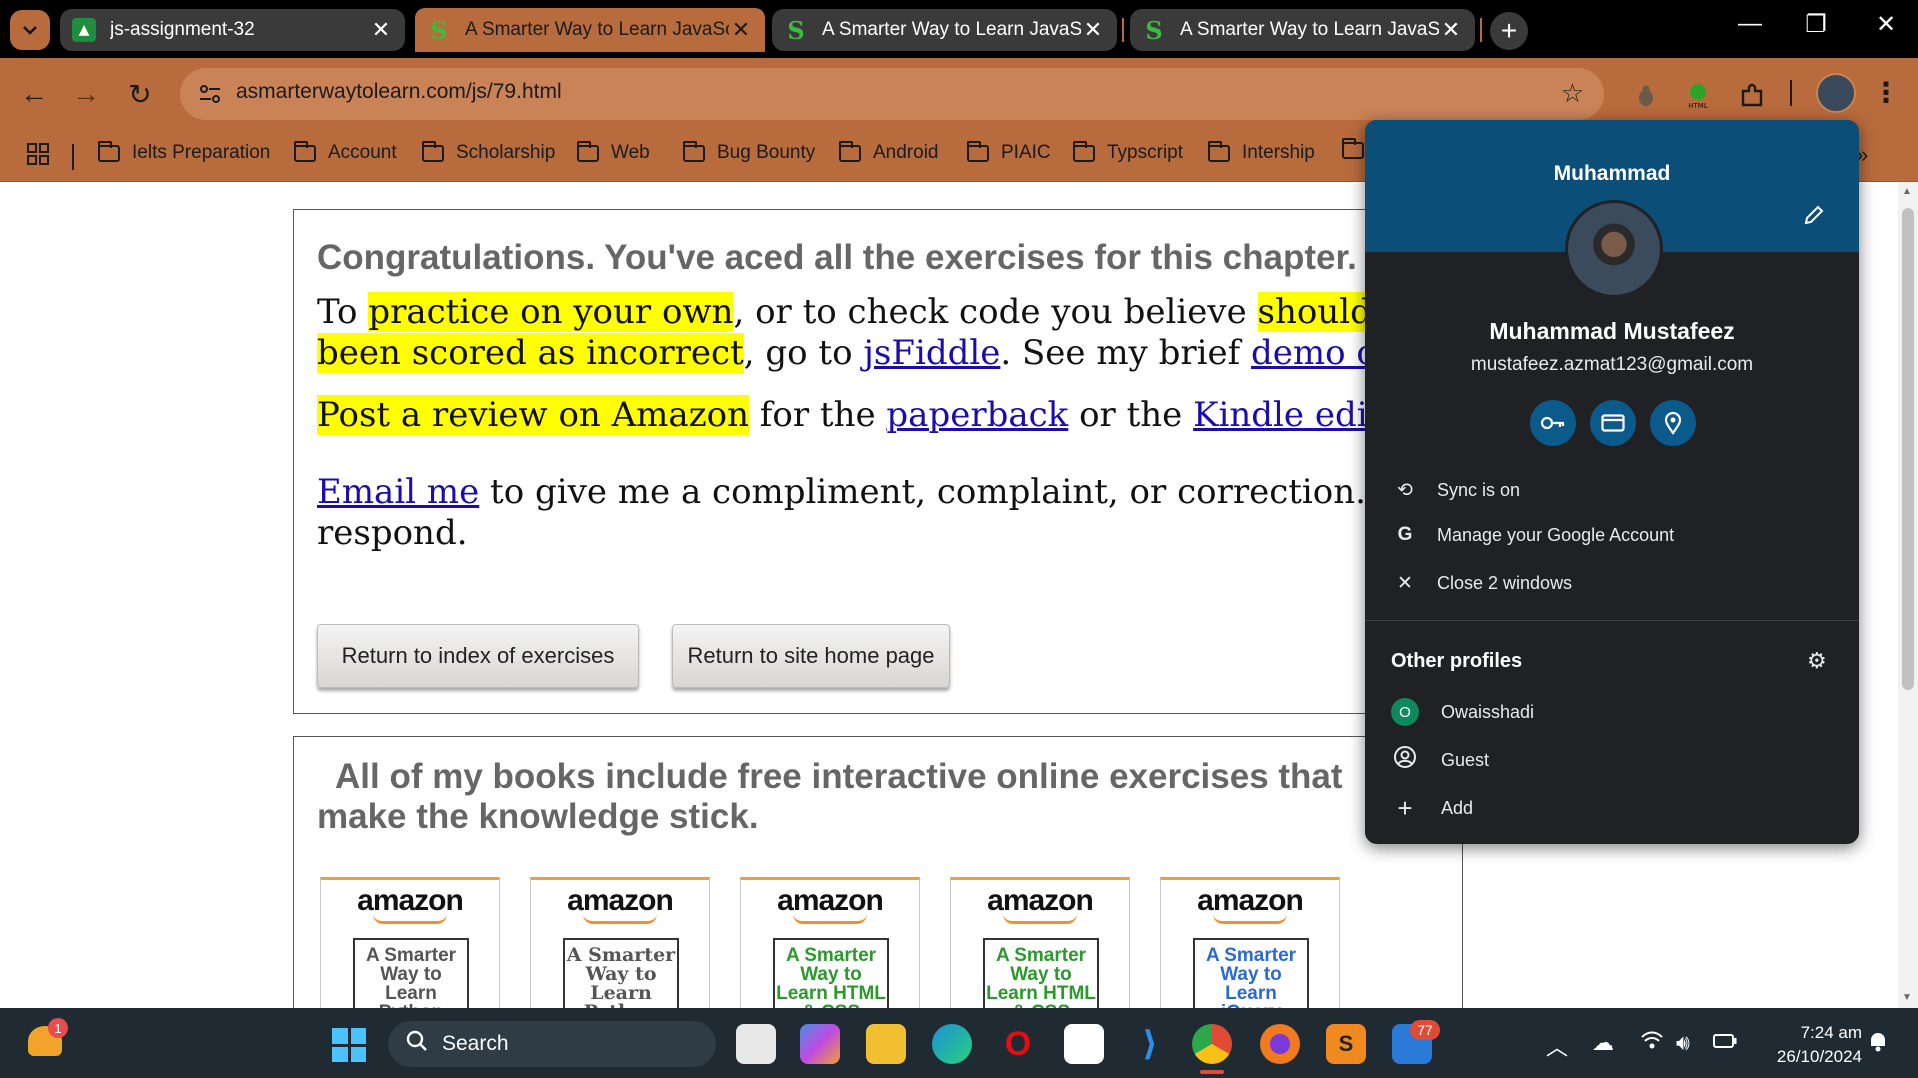  Describe the element at coordinates (34, 94) in the screenshot. I see `back-button: ←` at that location.